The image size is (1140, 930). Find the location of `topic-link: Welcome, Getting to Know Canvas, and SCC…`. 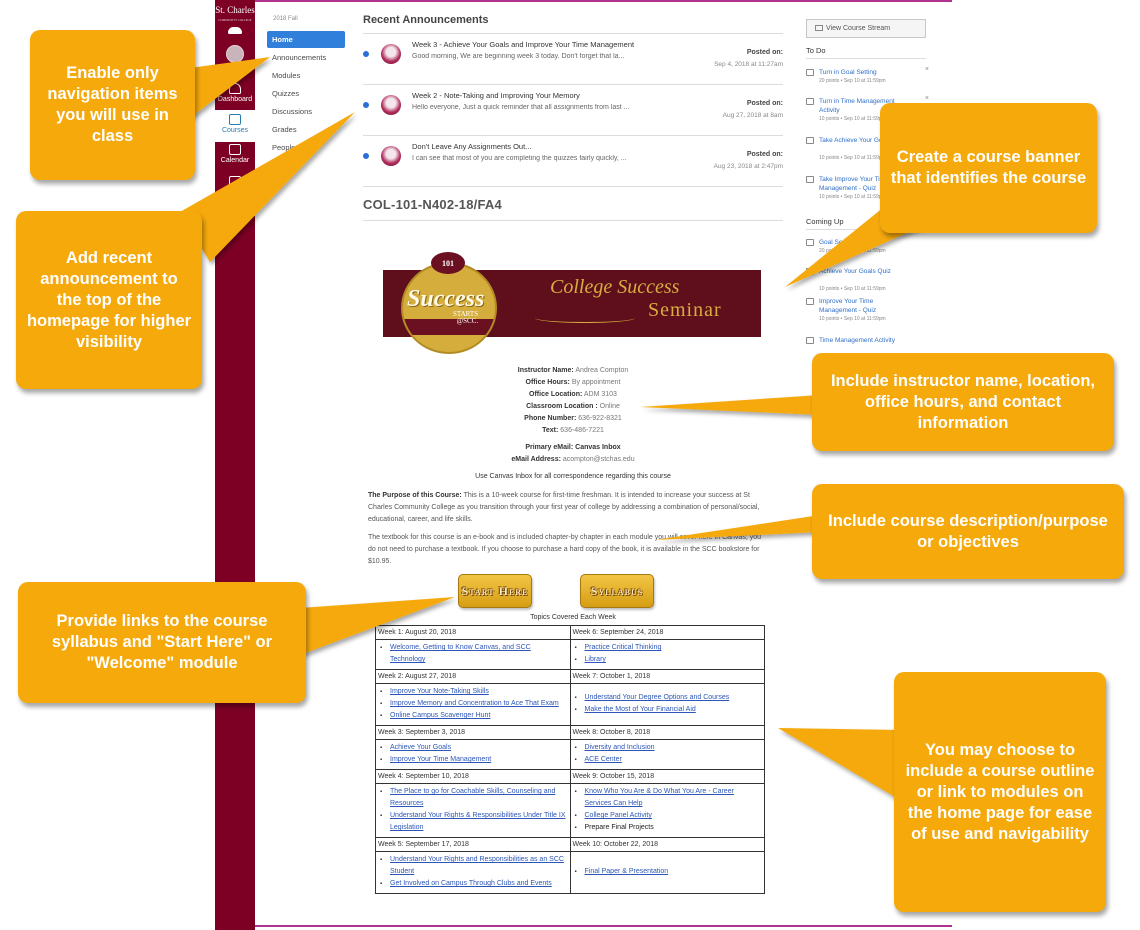

topic-link: Welcome, Getting to Know Canvas, and SCC… is located at coordinates (460, 653).